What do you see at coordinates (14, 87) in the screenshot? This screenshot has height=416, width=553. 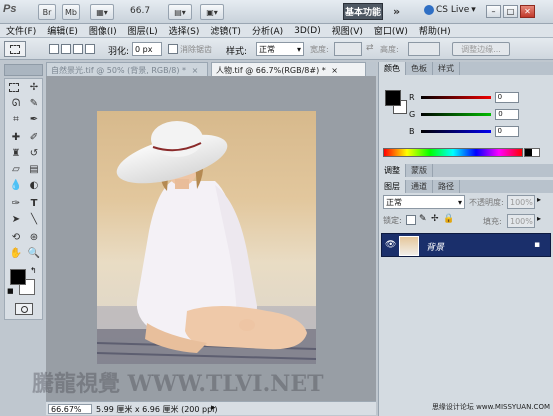 I see `marquee-tool-icon` at bounding box center [14, 87].